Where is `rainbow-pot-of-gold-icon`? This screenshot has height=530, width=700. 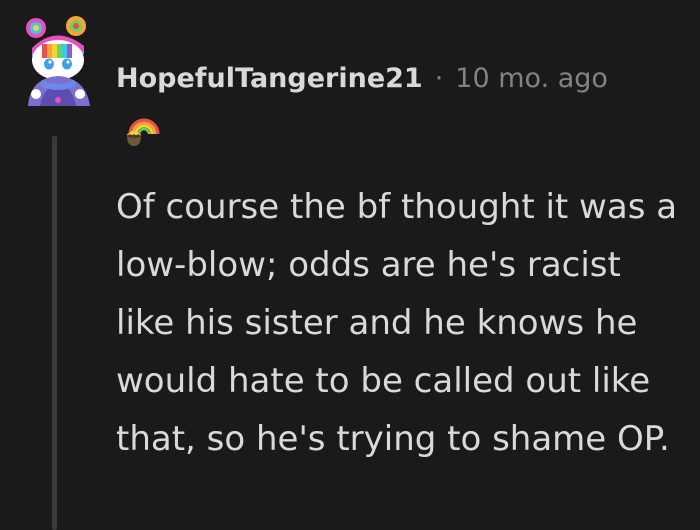
rainbow-pot-of-gold-icon is located at coordinates (143, 132).